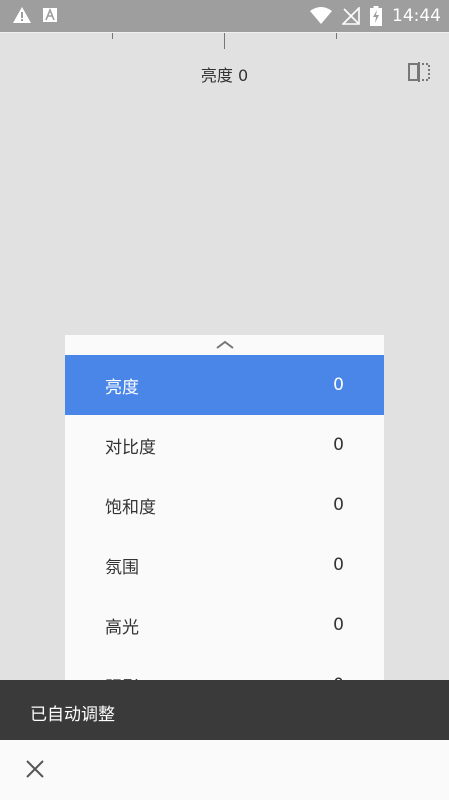  What do you see at coordinates (130, 507) in the screenshot?
I see `adjust-item-label: 饱和度` at bounding box center [130, 507].